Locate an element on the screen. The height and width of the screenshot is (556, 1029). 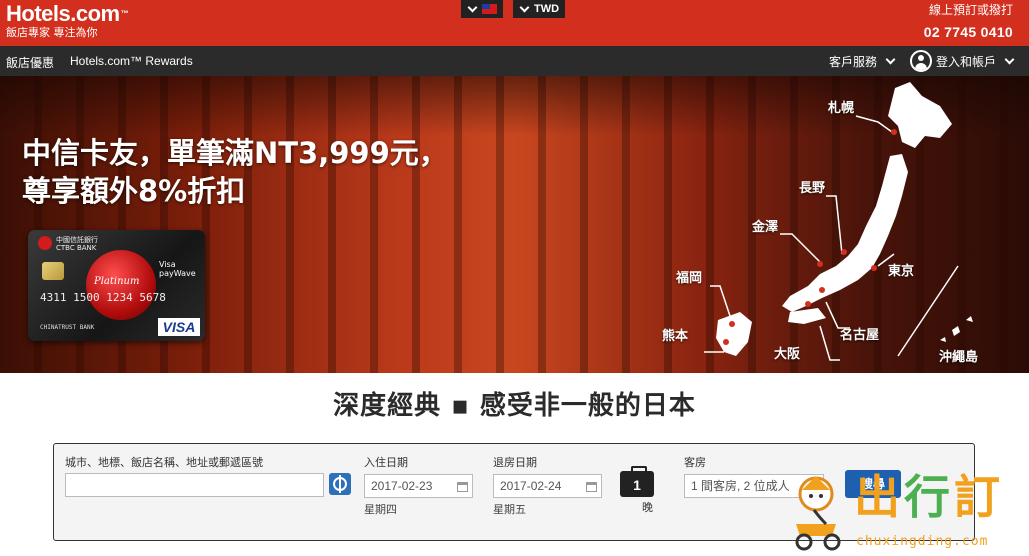
currency-label: TWD is located at coordinates (547, 9).